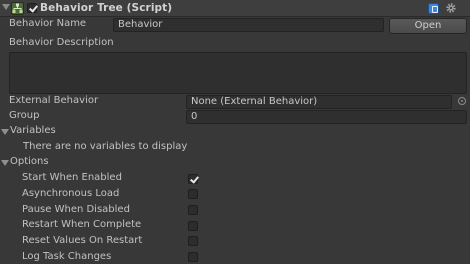  What do you see at coordinates (193, 257) in the screenshot?
I see `log-task-changes-checkbox` at bounding box center [193, 257].